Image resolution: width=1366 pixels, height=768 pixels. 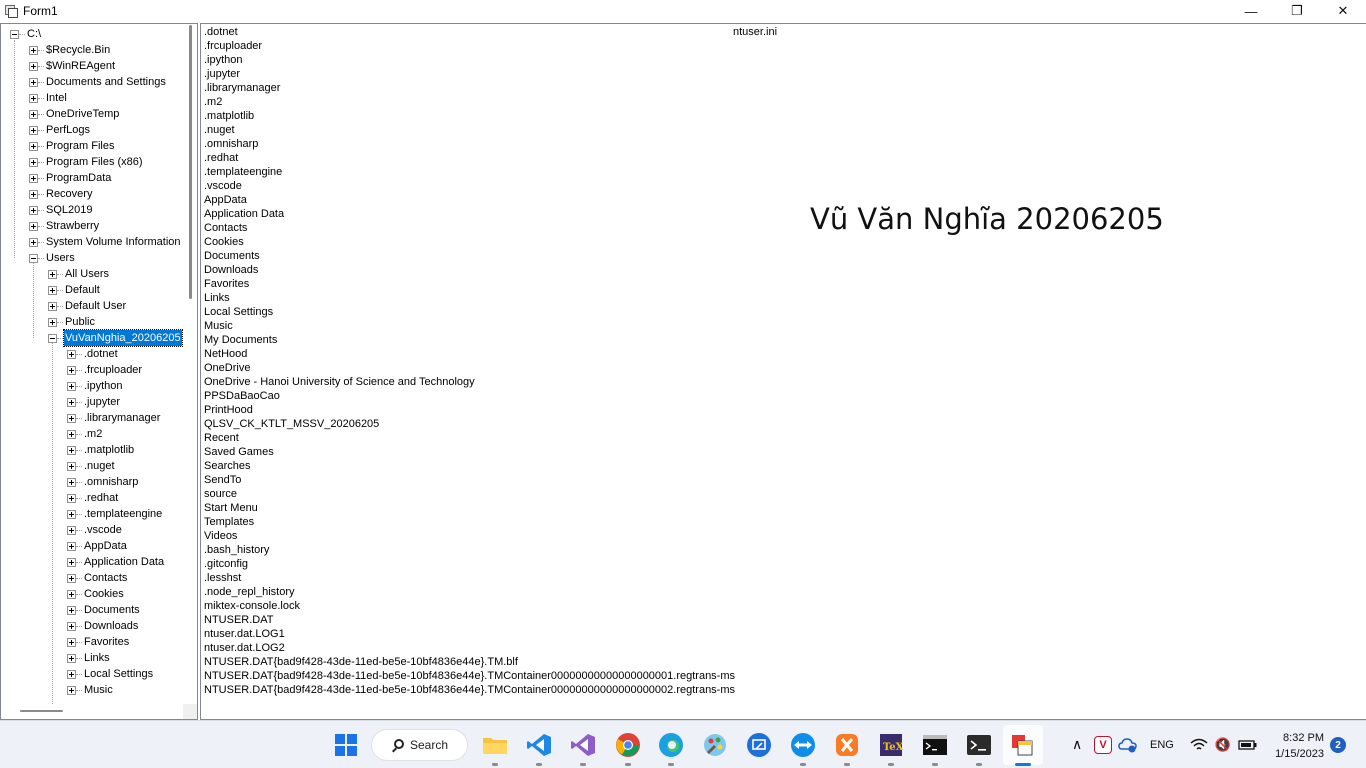 I want to click on chrome-icon, so click(x=628, y=745).